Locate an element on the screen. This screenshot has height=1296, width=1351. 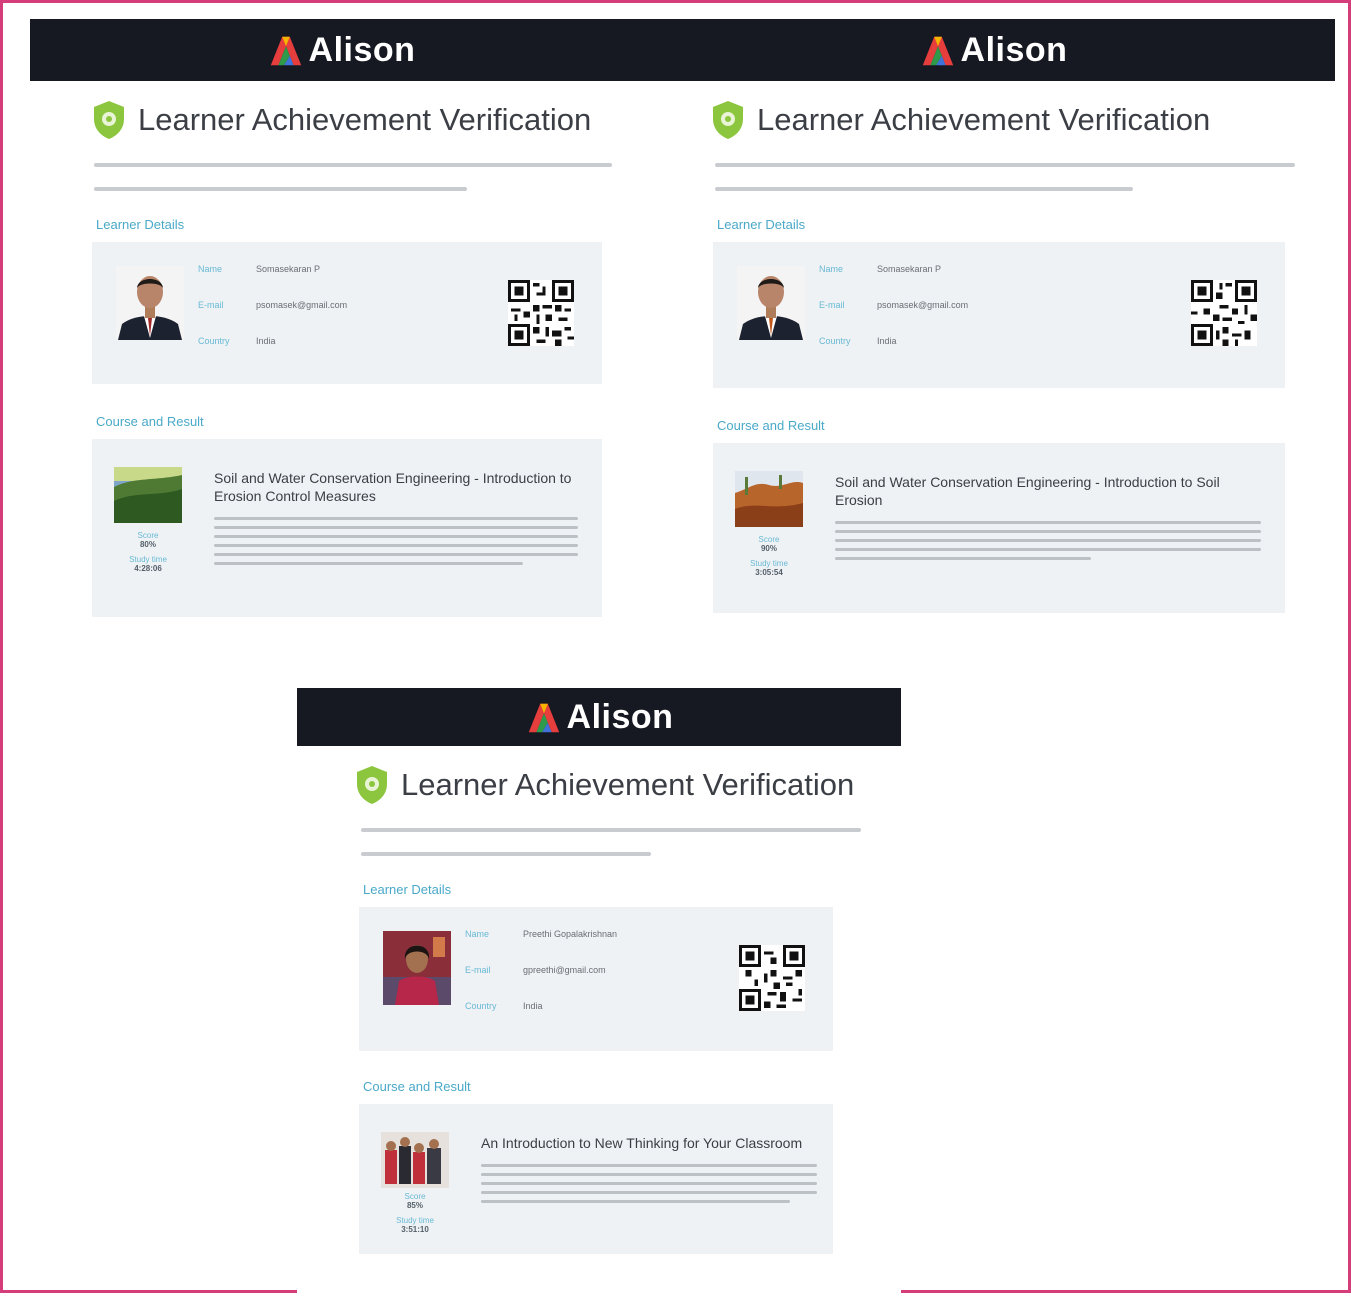
study-time-value: 3:05:54 is located at coordinates (769, 572).